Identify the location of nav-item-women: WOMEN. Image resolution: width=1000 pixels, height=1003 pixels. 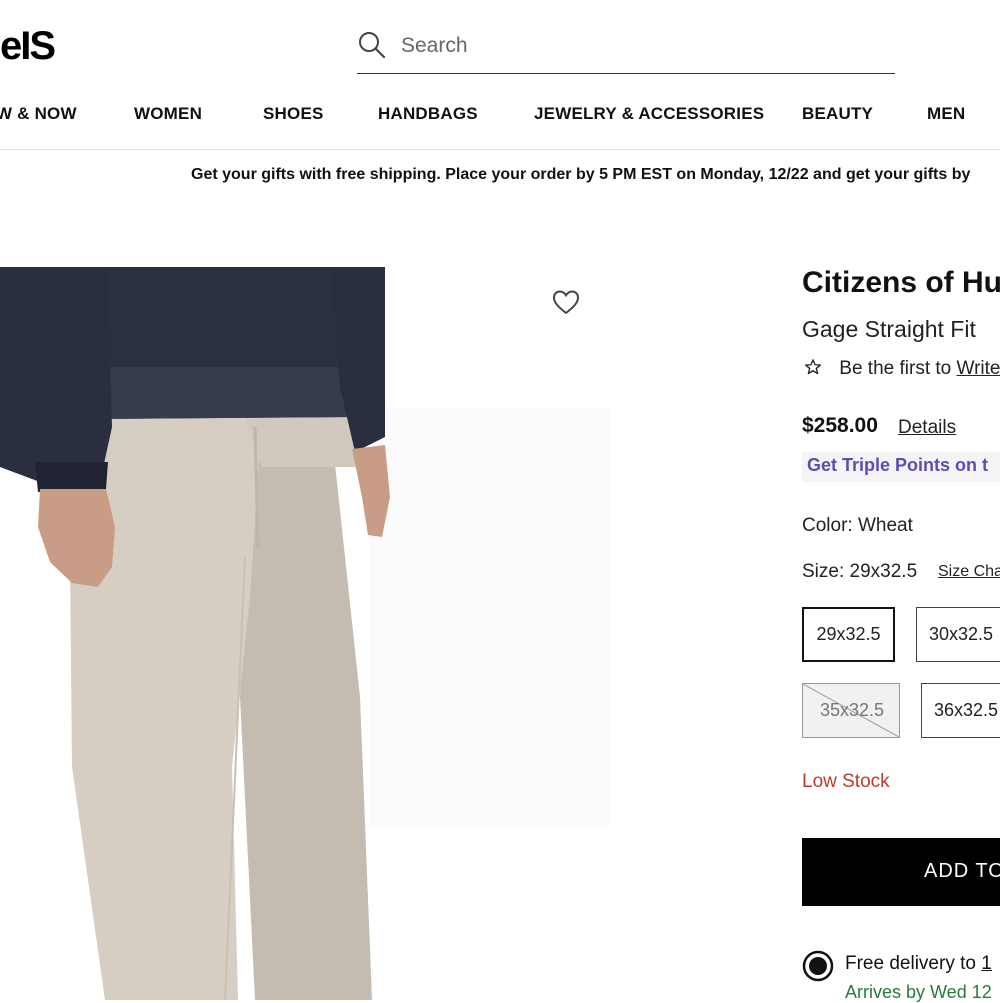
(168, 114).